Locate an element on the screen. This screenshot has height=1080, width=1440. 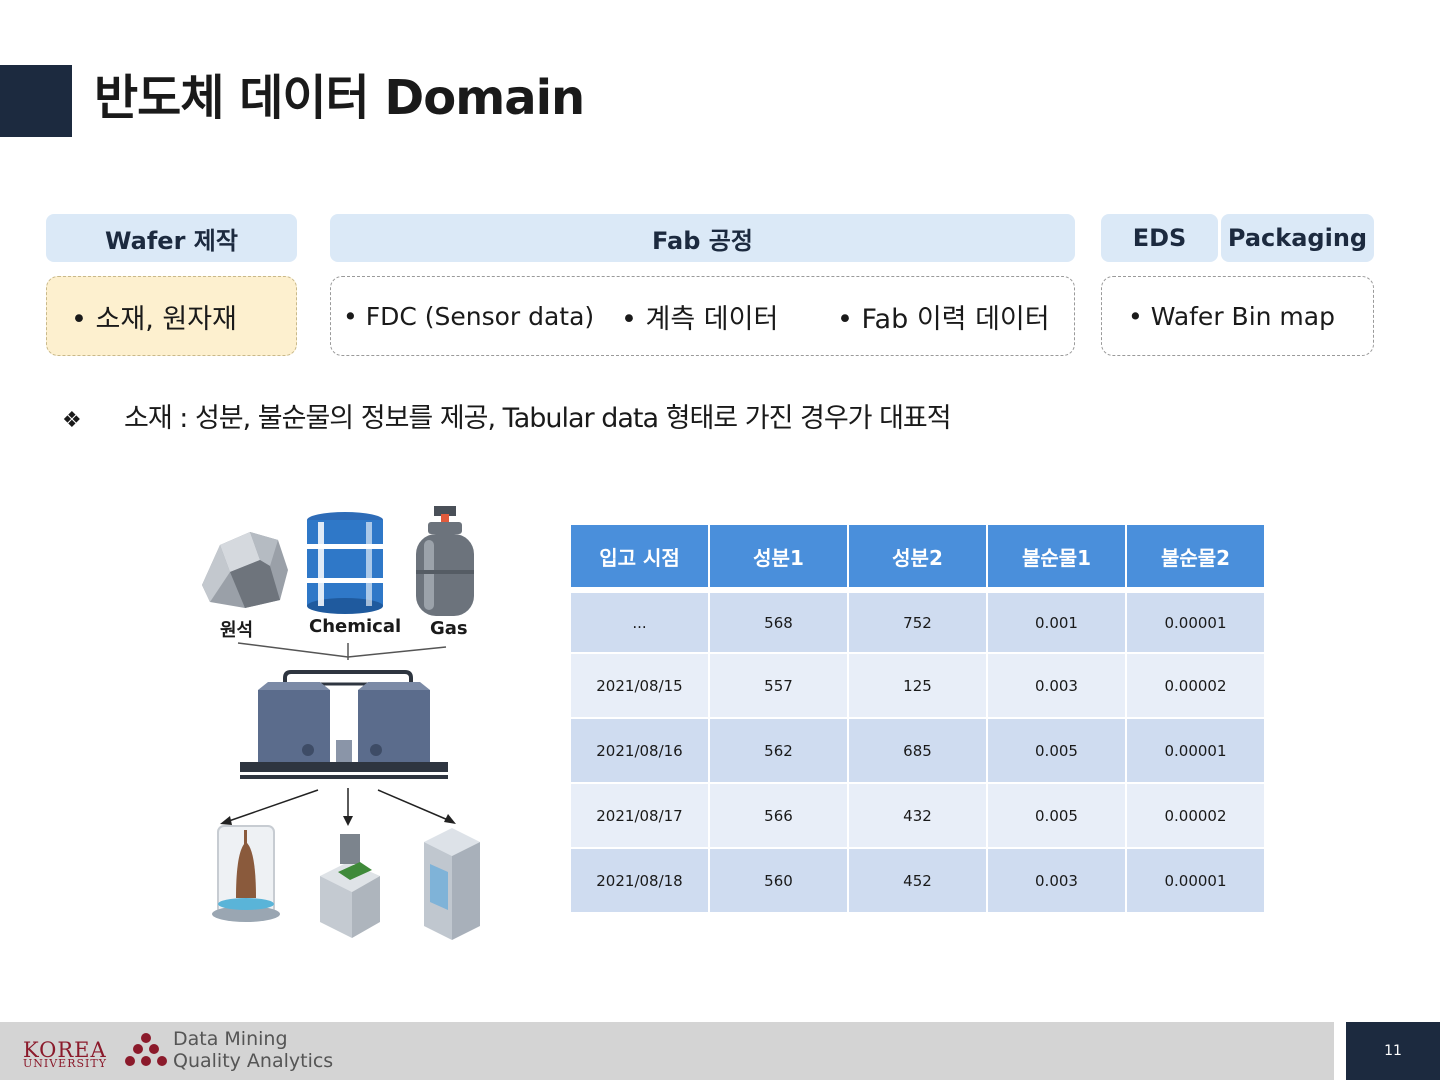
table-cell: 752 is located at coordinates (917, 620).